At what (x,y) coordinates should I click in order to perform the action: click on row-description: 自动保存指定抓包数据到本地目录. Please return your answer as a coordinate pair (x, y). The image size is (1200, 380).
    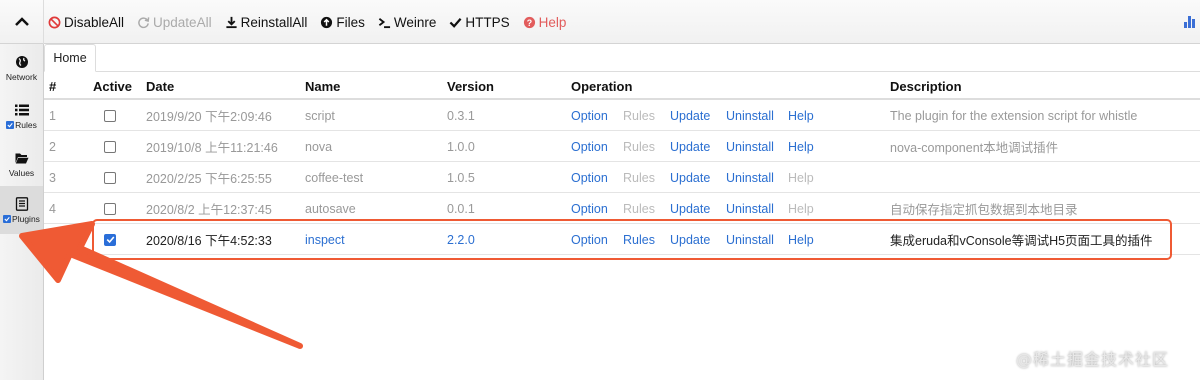
    Looking at the image, I should click on (984, 210).